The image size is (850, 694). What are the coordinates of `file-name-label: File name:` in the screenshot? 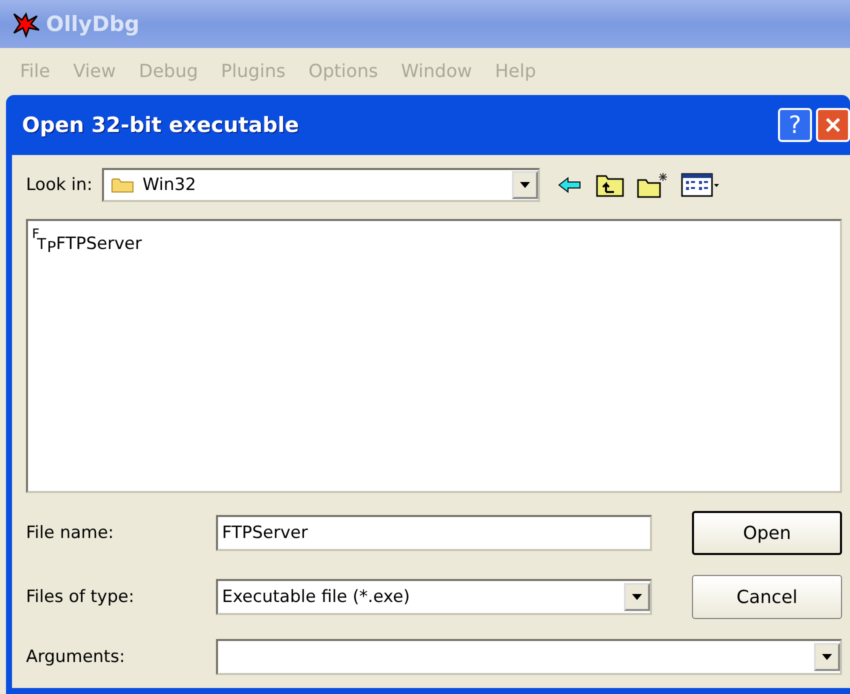 It's located at (70, 533).